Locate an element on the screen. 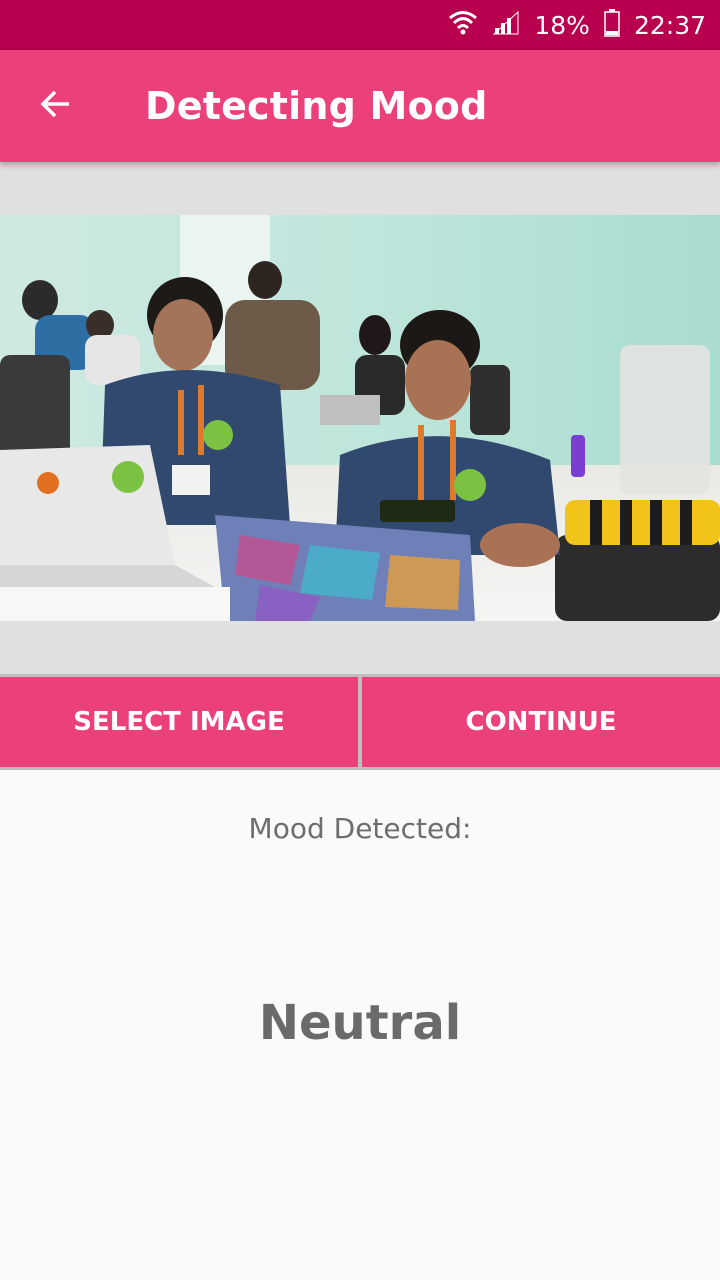 This screenshot has width=720, height=1280. app-bar: Detecting Mood is located at coordinates (360, 106).